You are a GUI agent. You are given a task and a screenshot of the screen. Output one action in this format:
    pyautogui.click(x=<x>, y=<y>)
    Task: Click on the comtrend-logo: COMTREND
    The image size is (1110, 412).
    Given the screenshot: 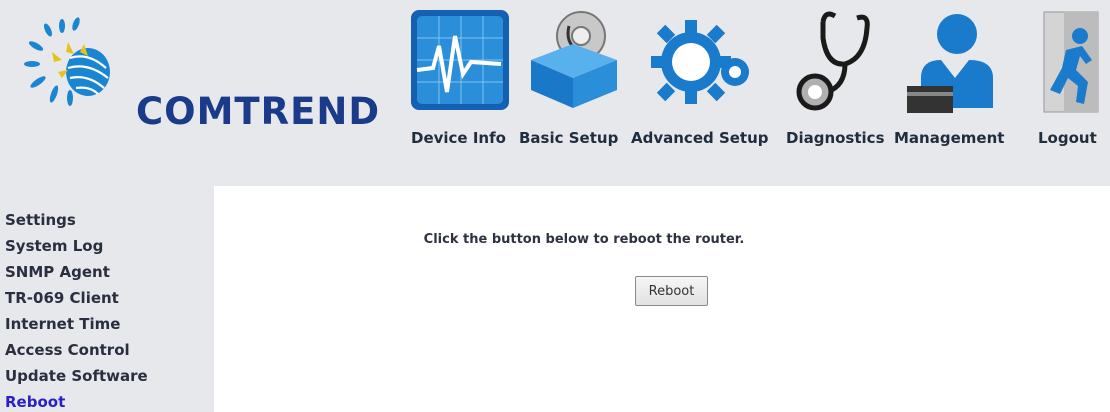 What is the action you would take?
    pyautogui.click(x=198, y=72)
    